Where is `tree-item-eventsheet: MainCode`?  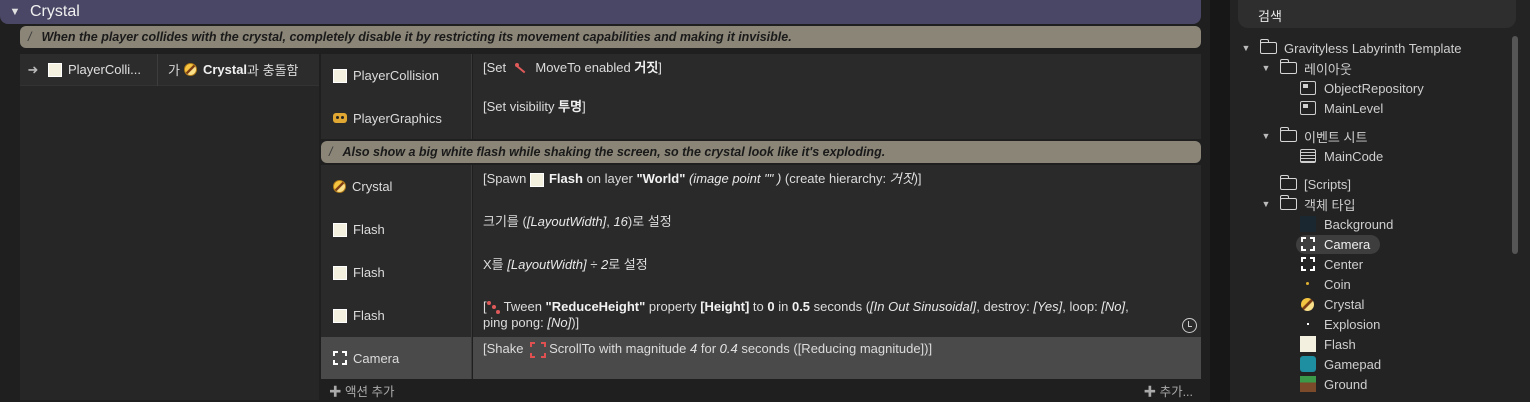 tree-item-eventsheet: MainCode is located at coordinates (1341, 156).